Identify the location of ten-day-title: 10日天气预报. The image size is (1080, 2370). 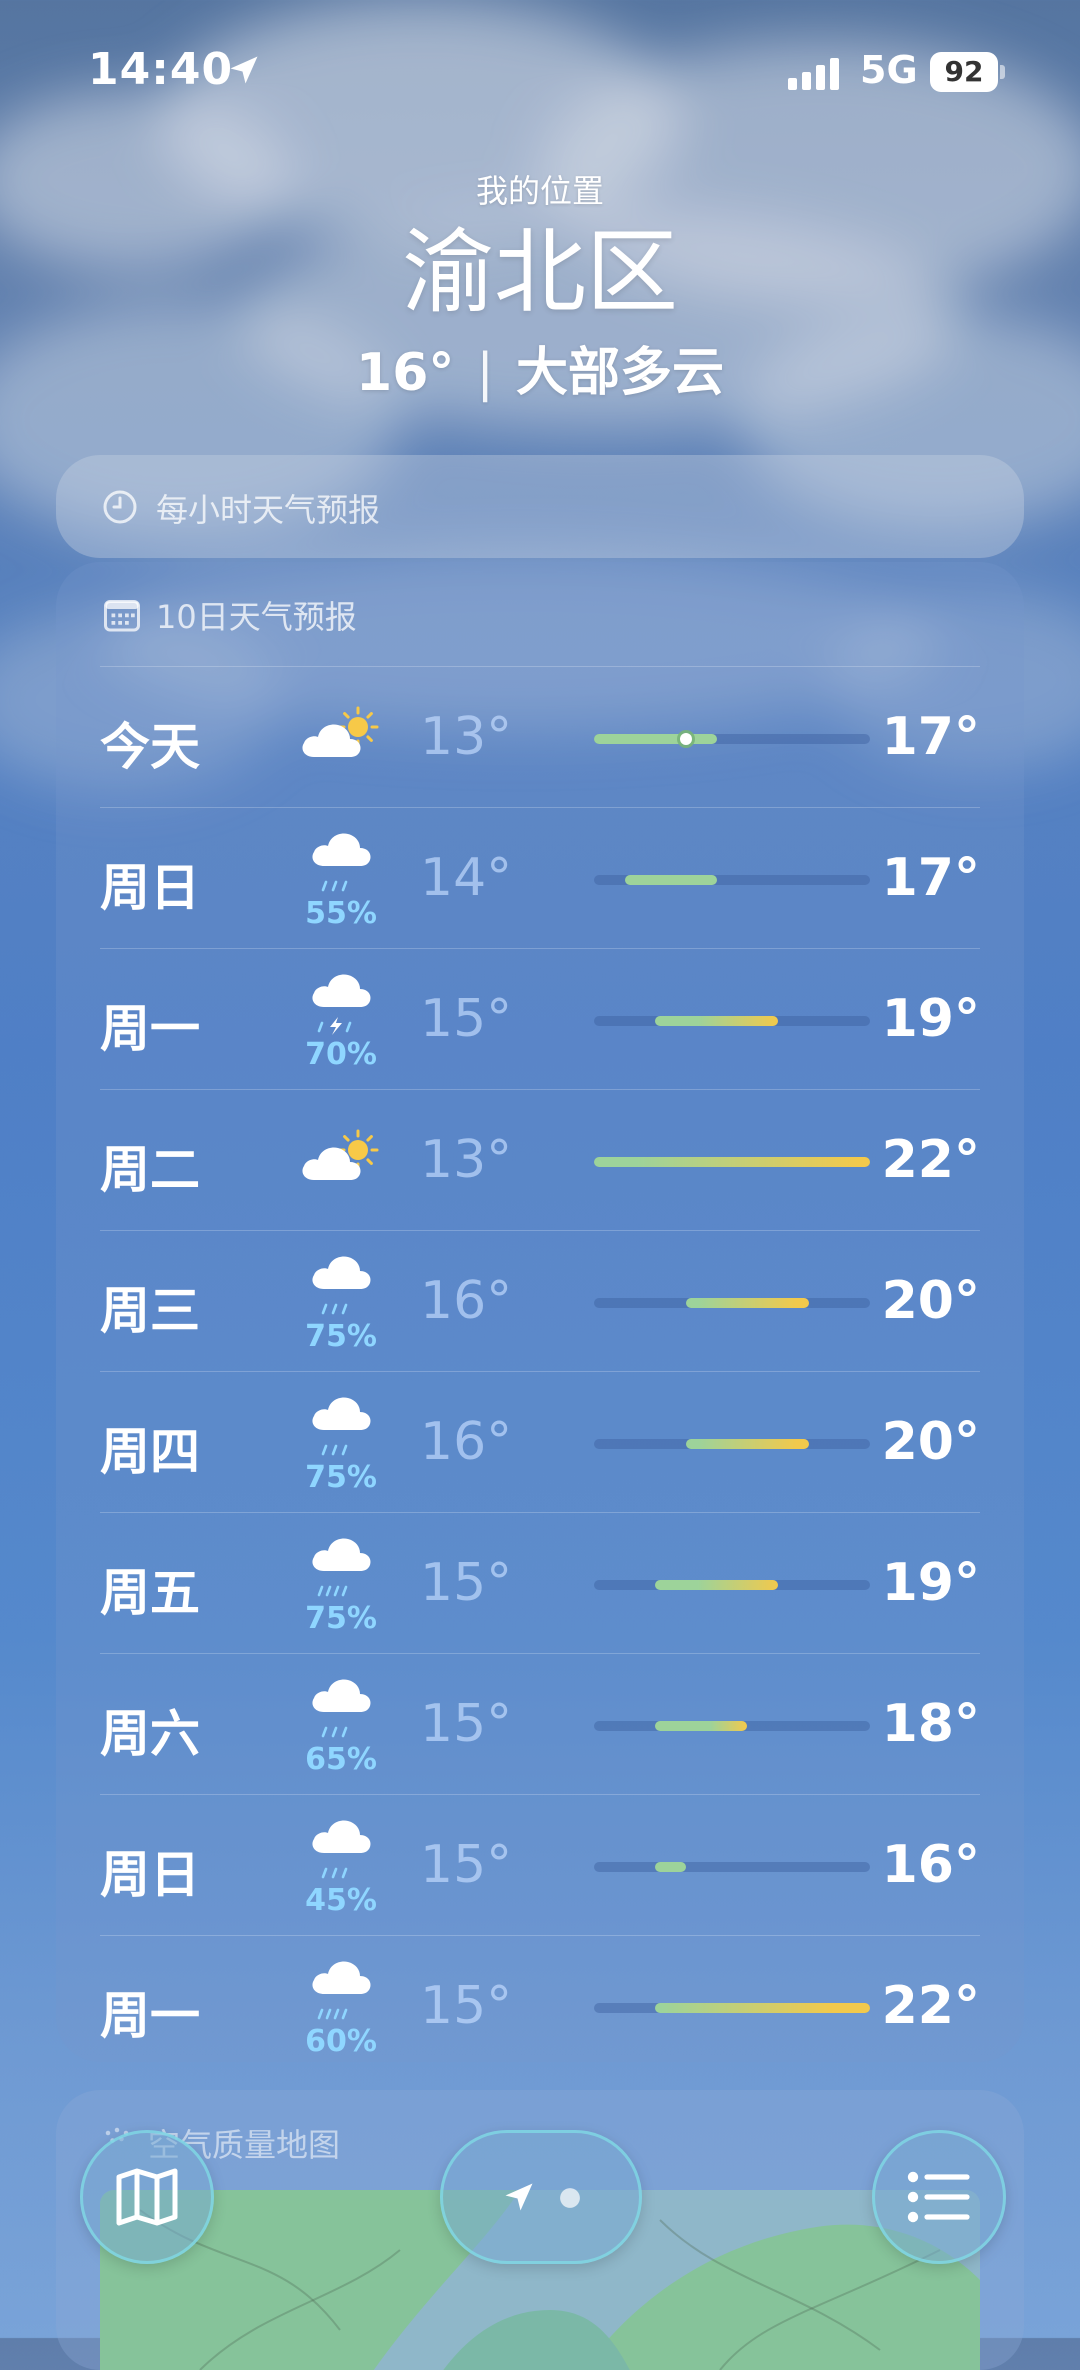
(256, 617).